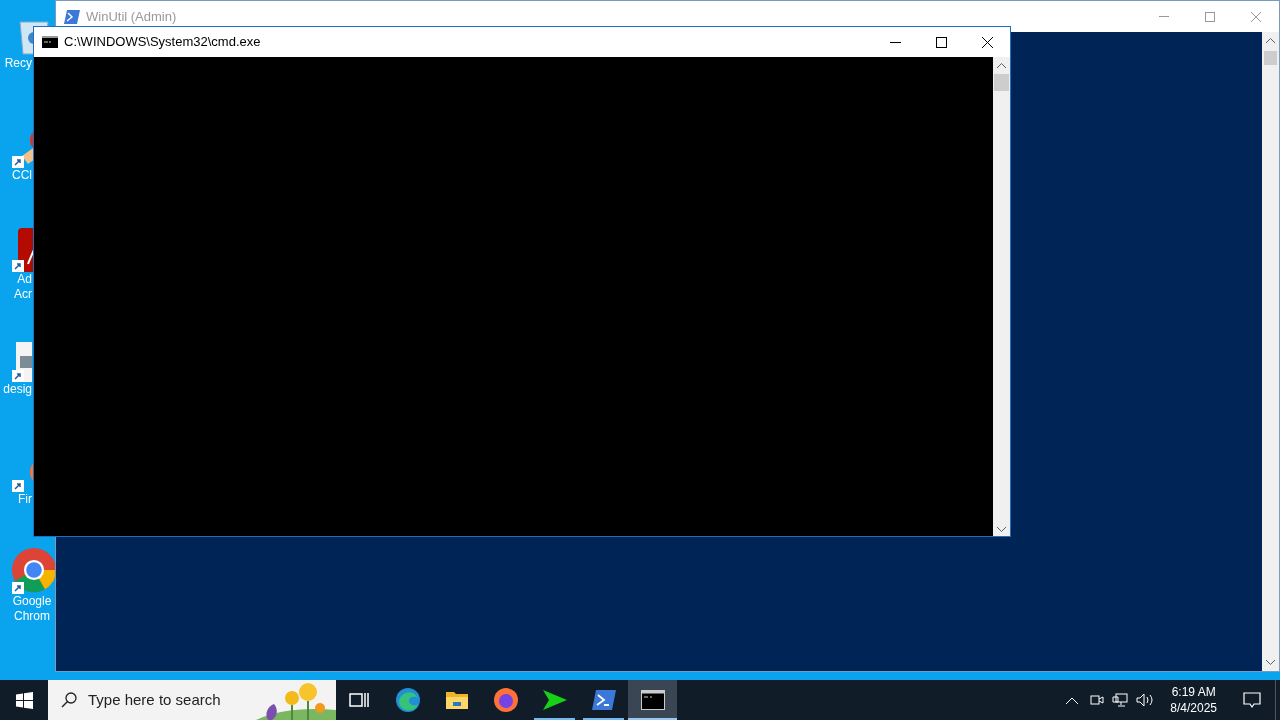  What do you see at coordinates (23, 294) in the screenshot?
I see `icon-label: Acr` at bounding box center [23, 294].